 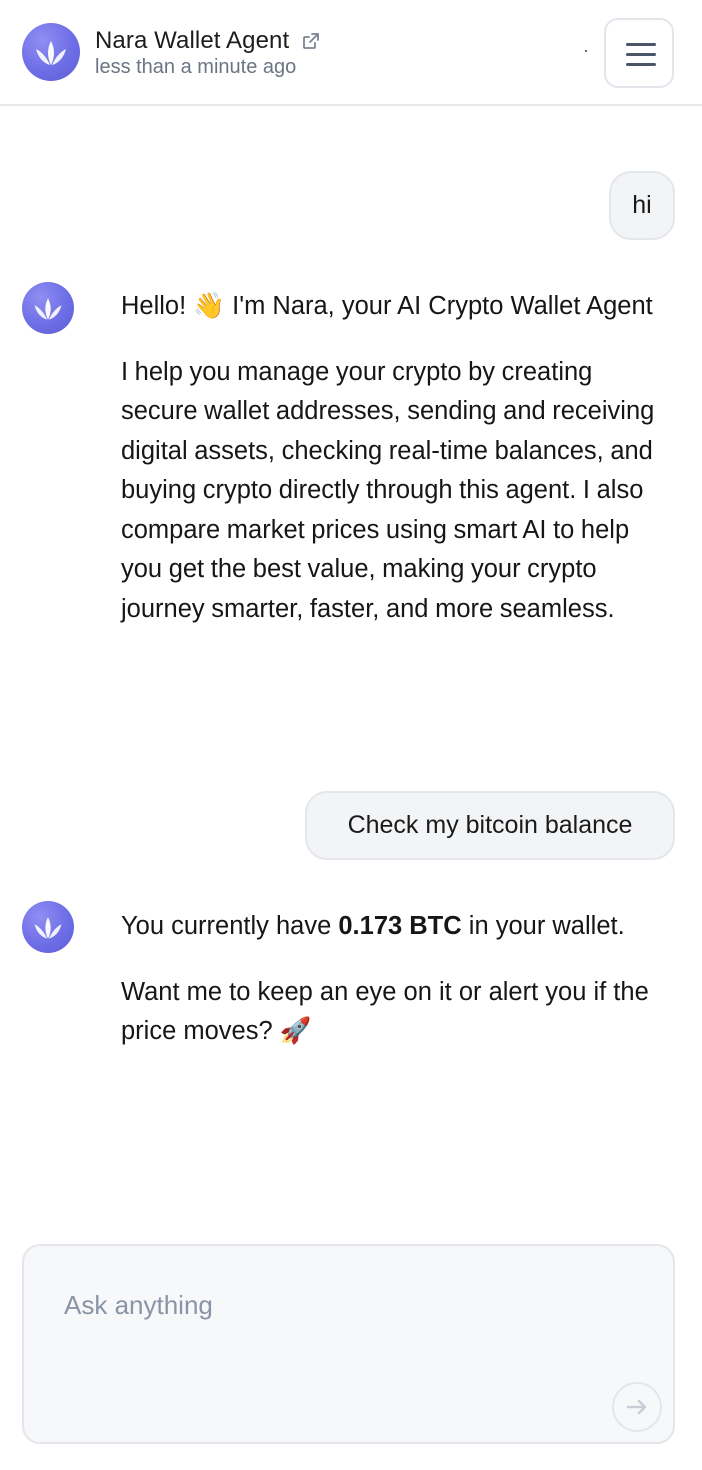 I want to click on waving-hand-icon: 👋, so click(x=209, y=306).